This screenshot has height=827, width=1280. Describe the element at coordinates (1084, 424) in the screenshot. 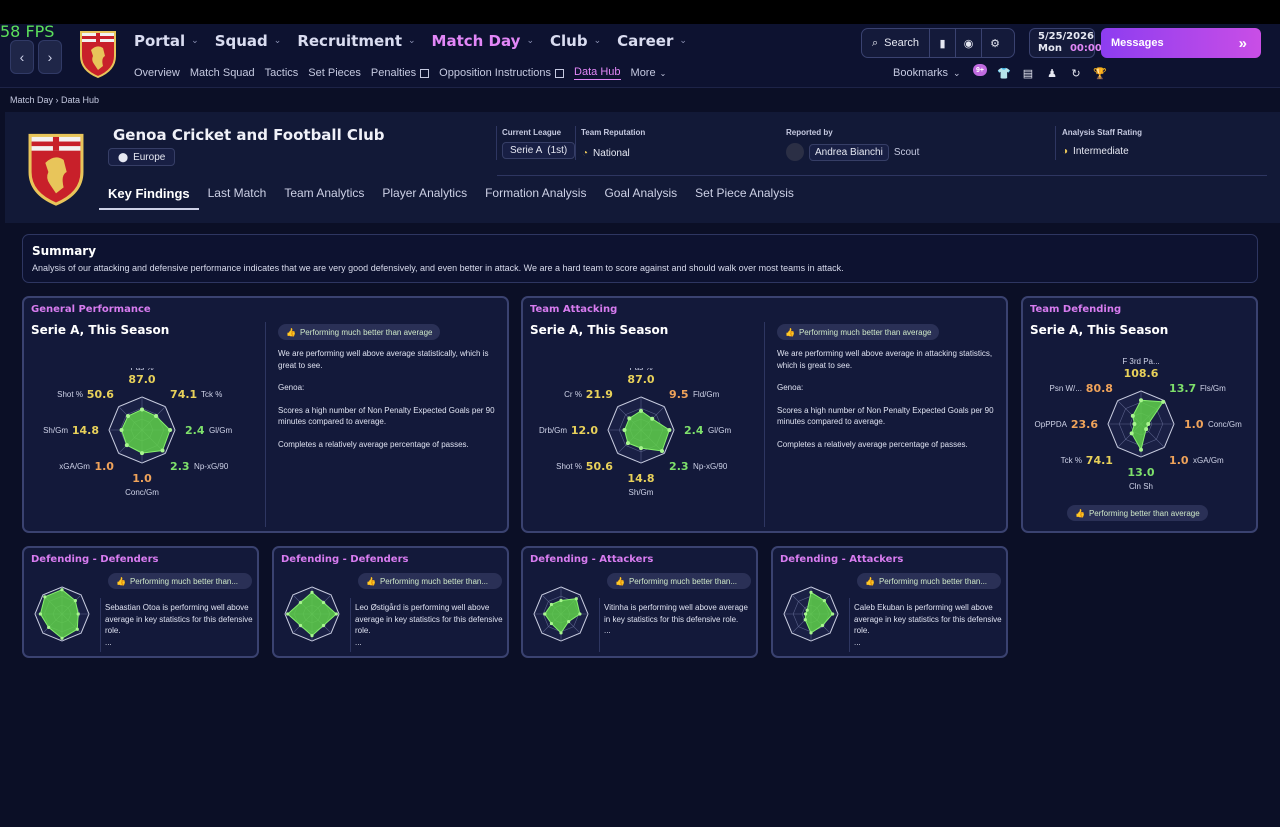

I see `radar-value-label: 23.6` at that location.